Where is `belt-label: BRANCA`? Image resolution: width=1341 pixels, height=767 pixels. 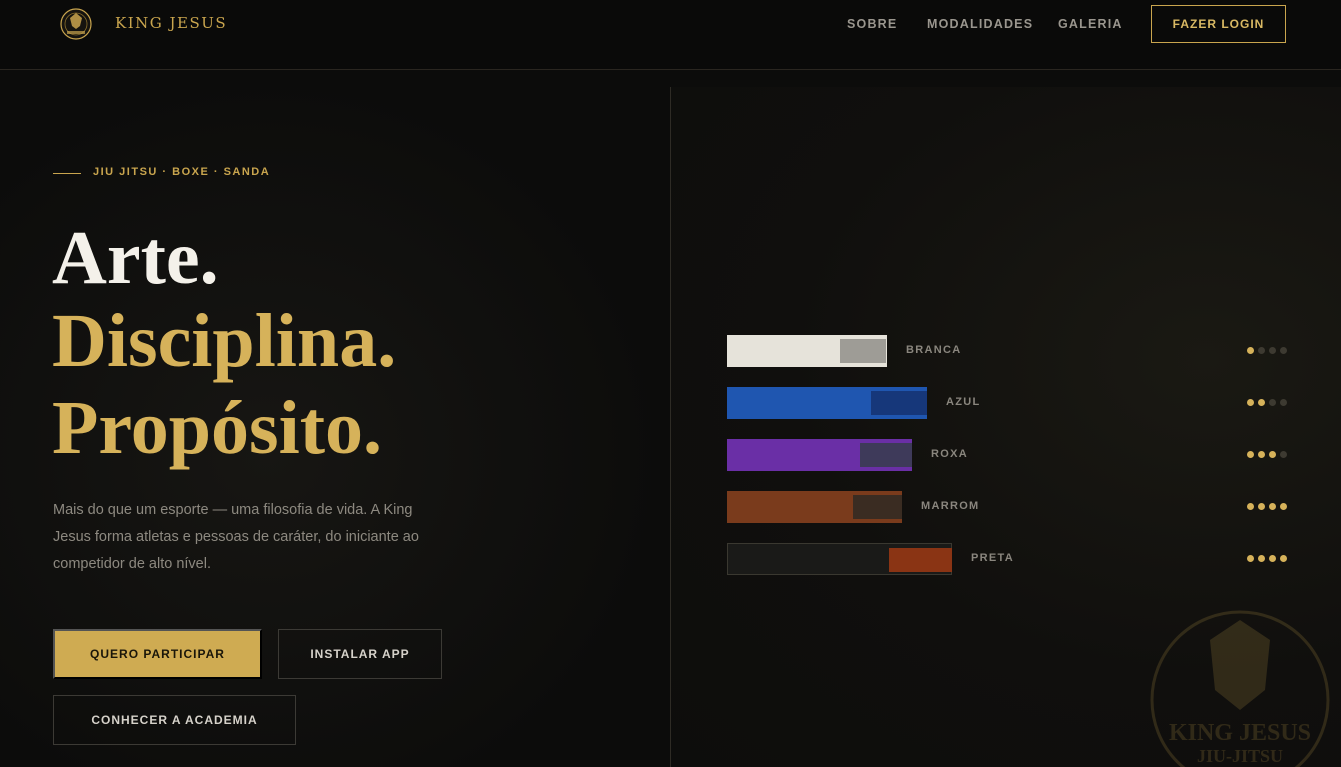
belt-label: BRANCA is located at coordinates (934, 350).